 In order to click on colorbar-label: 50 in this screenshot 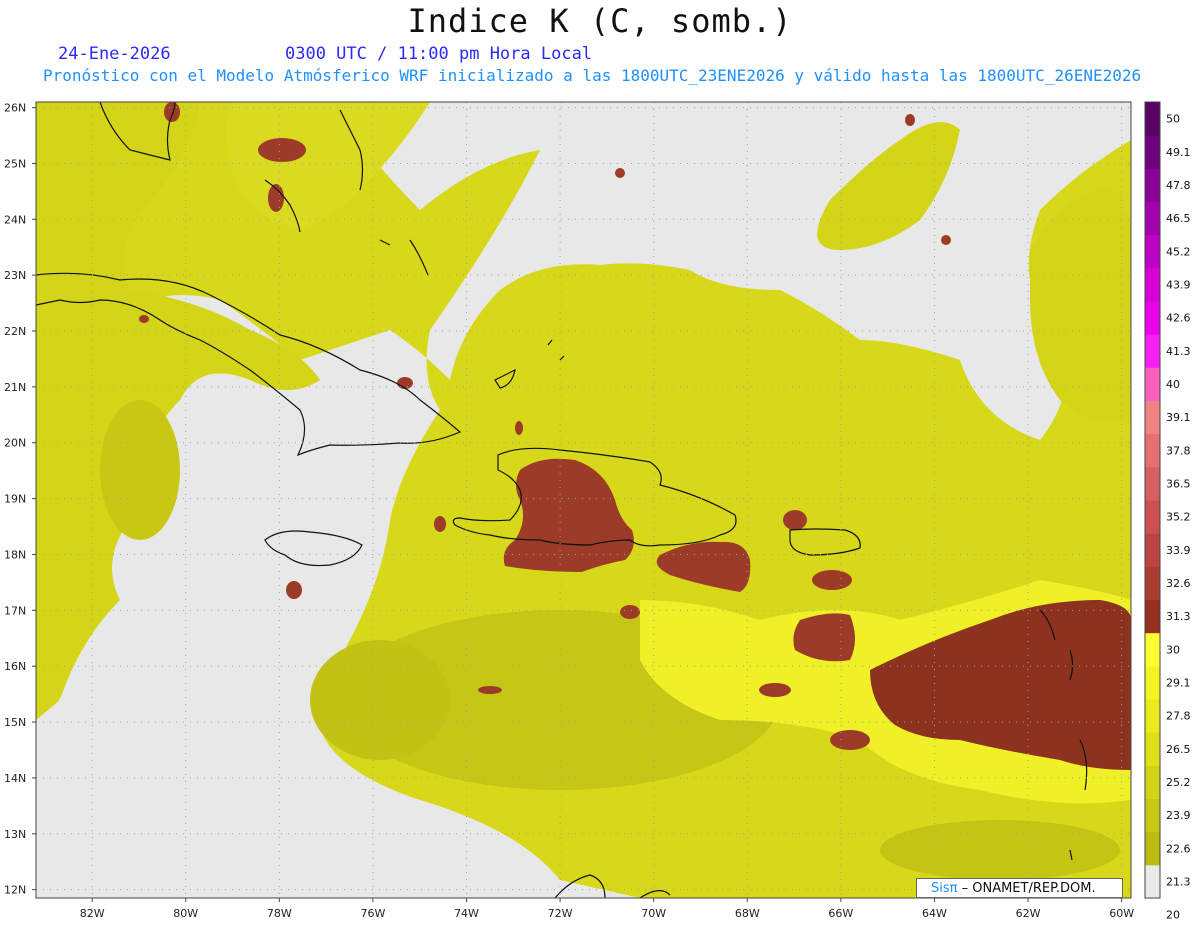, I will do `click(1173, 119)`.